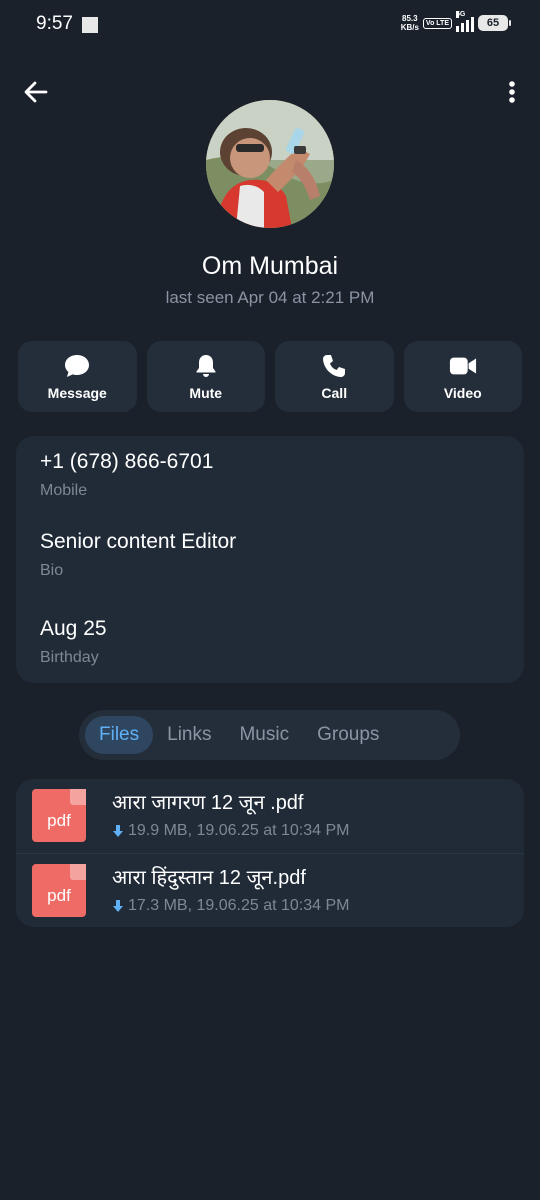 Image resolution: width=540 pixels, height=1200 pixels. I want to click on more-vertical-icon, so click(512, 92).